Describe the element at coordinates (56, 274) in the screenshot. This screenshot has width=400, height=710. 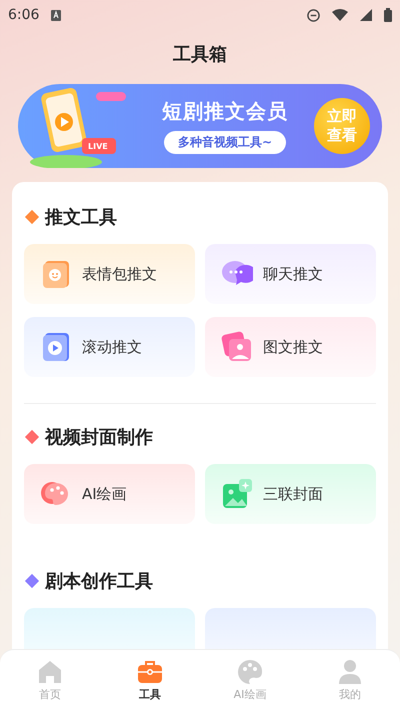
I see `smiley-icon` at that location.